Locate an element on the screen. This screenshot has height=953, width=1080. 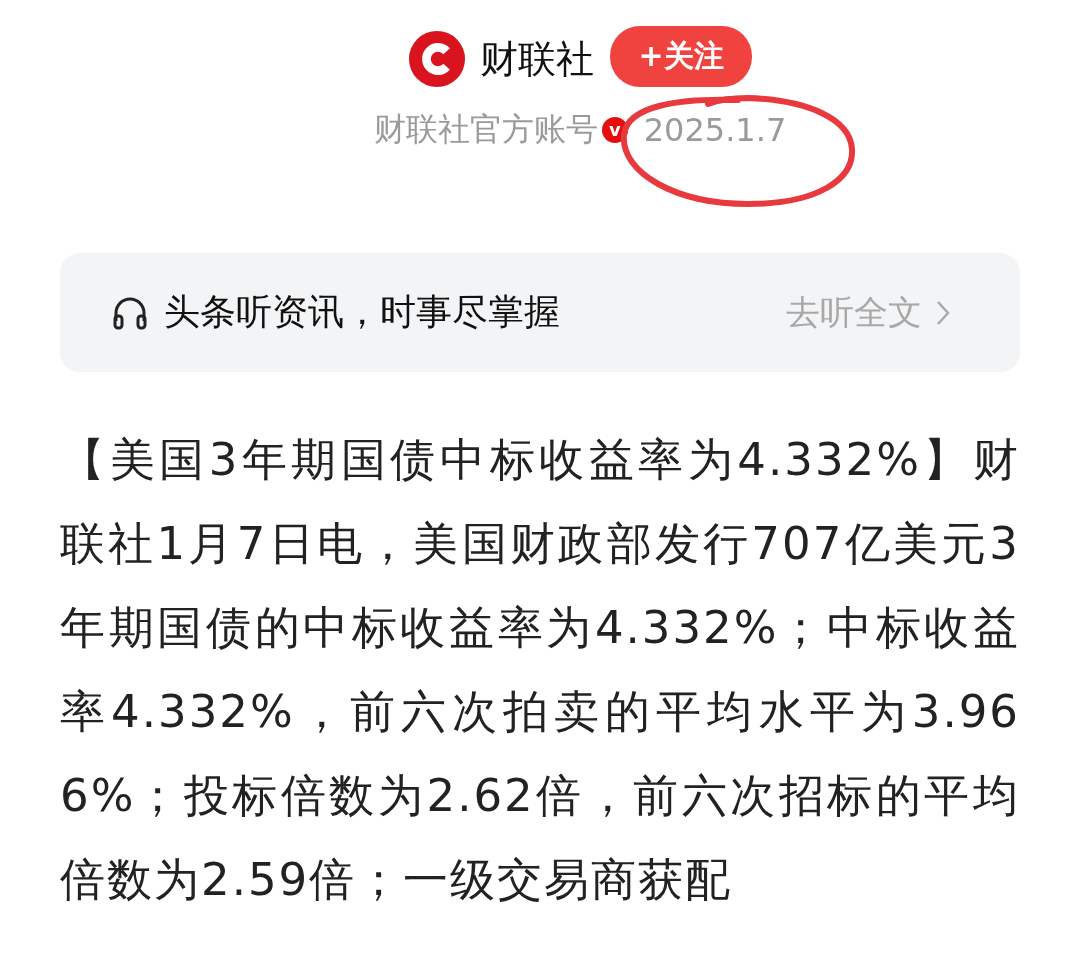
account-description: 财联社官方账号 is located at coordinates (485, 129).